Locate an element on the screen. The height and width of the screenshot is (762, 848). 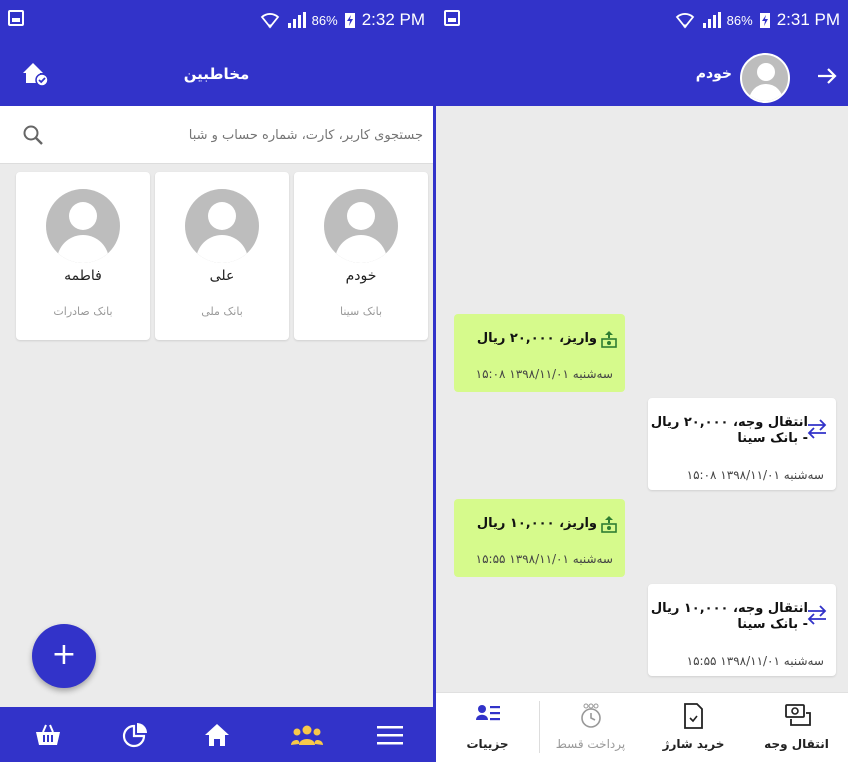
nav-home is located at coordinates (217, 734).